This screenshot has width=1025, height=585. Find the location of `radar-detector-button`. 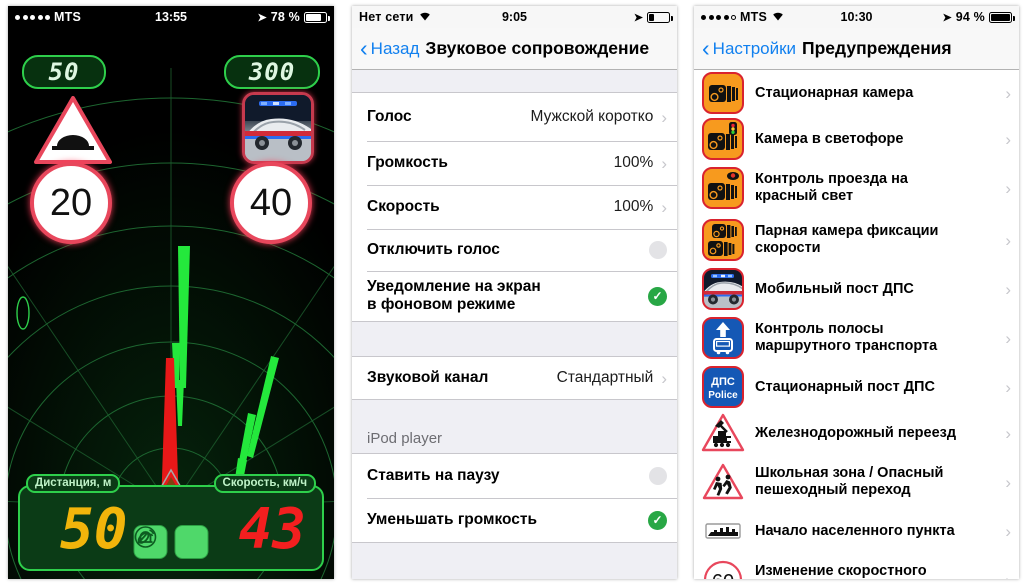

radar-detector-button is located at coordinates (172, 542).